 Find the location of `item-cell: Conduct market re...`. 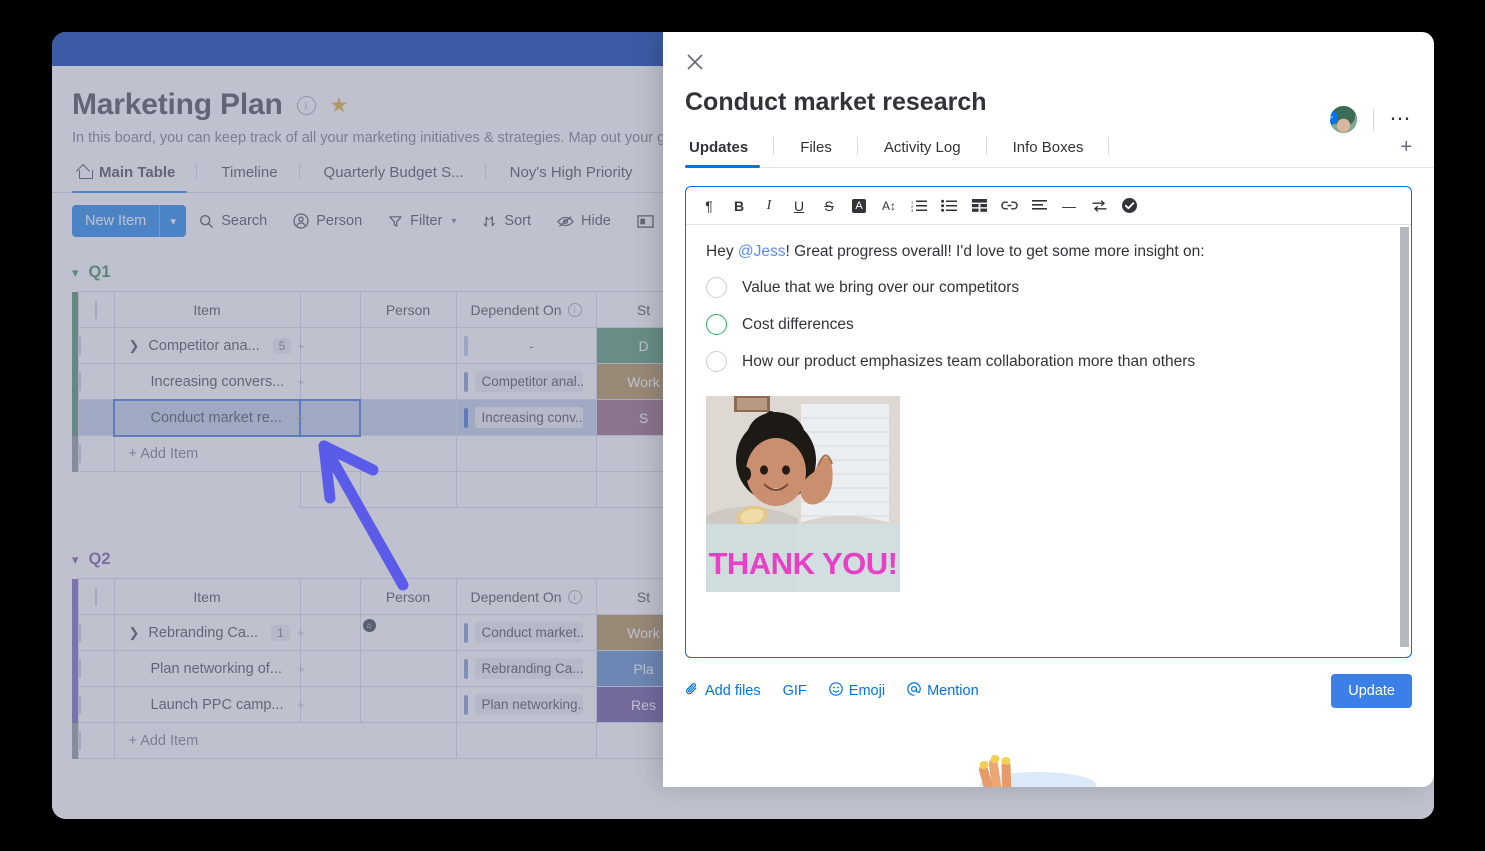

item-cell: Conduct market re... is located at coordinates (207, 417).